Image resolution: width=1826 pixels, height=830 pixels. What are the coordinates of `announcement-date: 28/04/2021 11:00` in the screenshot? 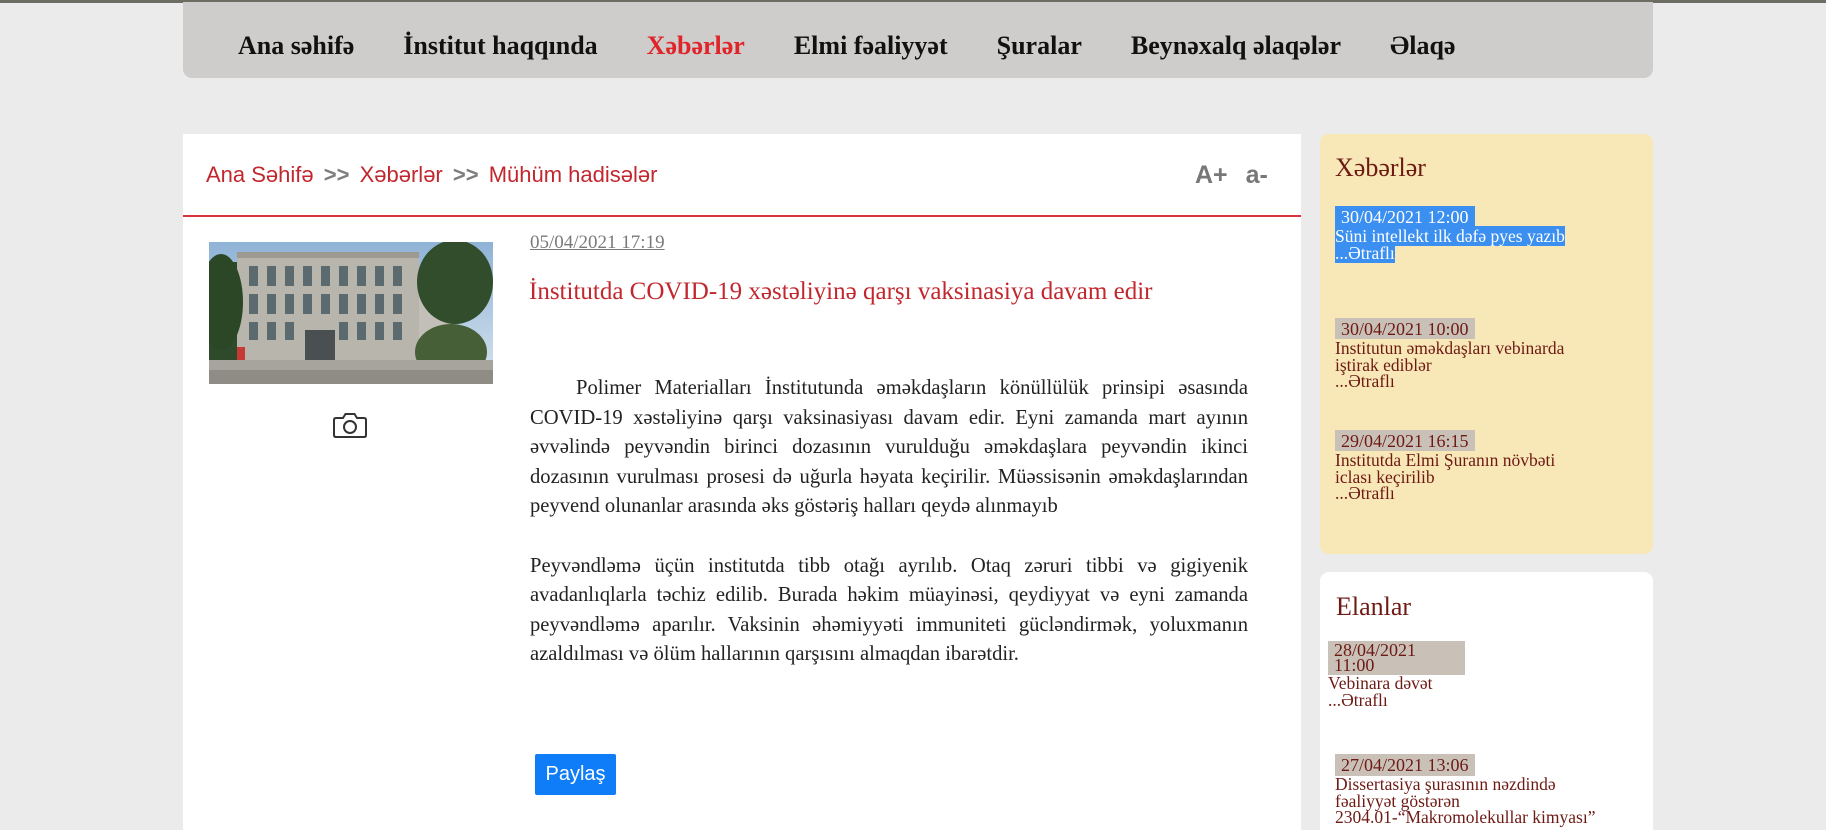 It's located at (1396, 658).